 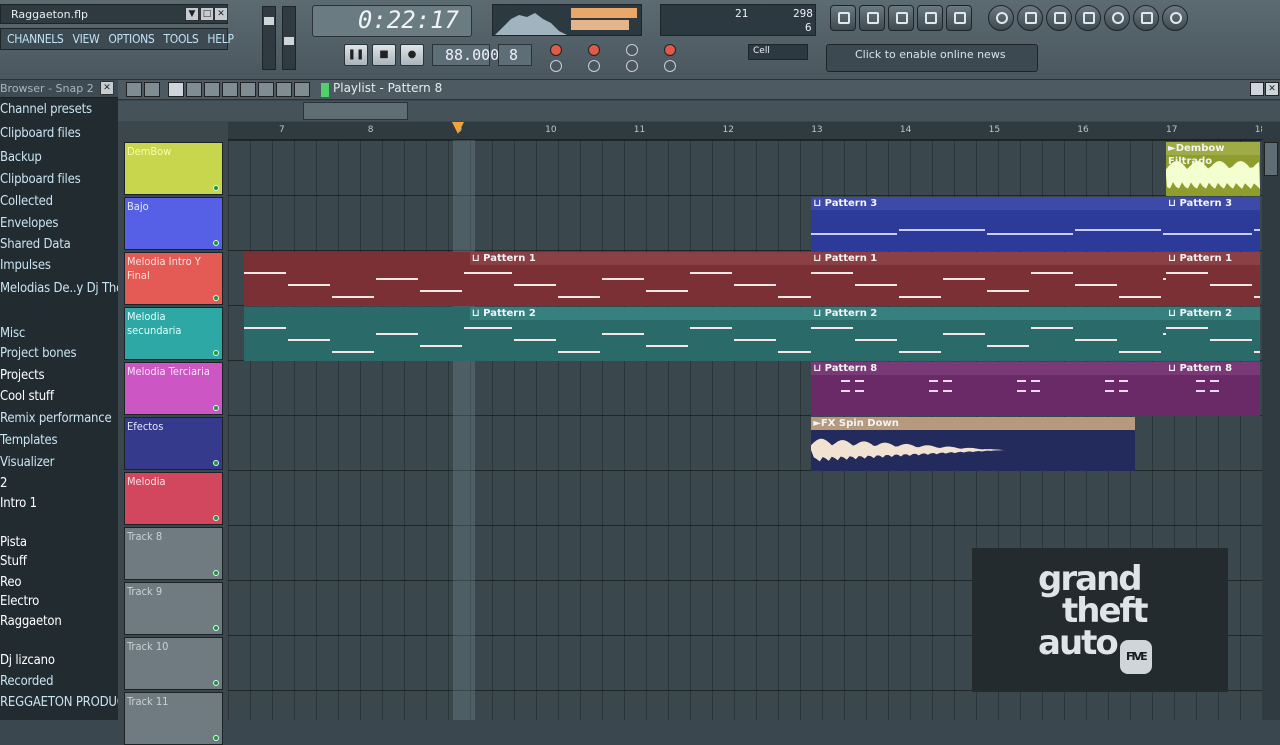 I want to click on timeline-ruler: 789101112131415161718, so click(x=747, y=131).